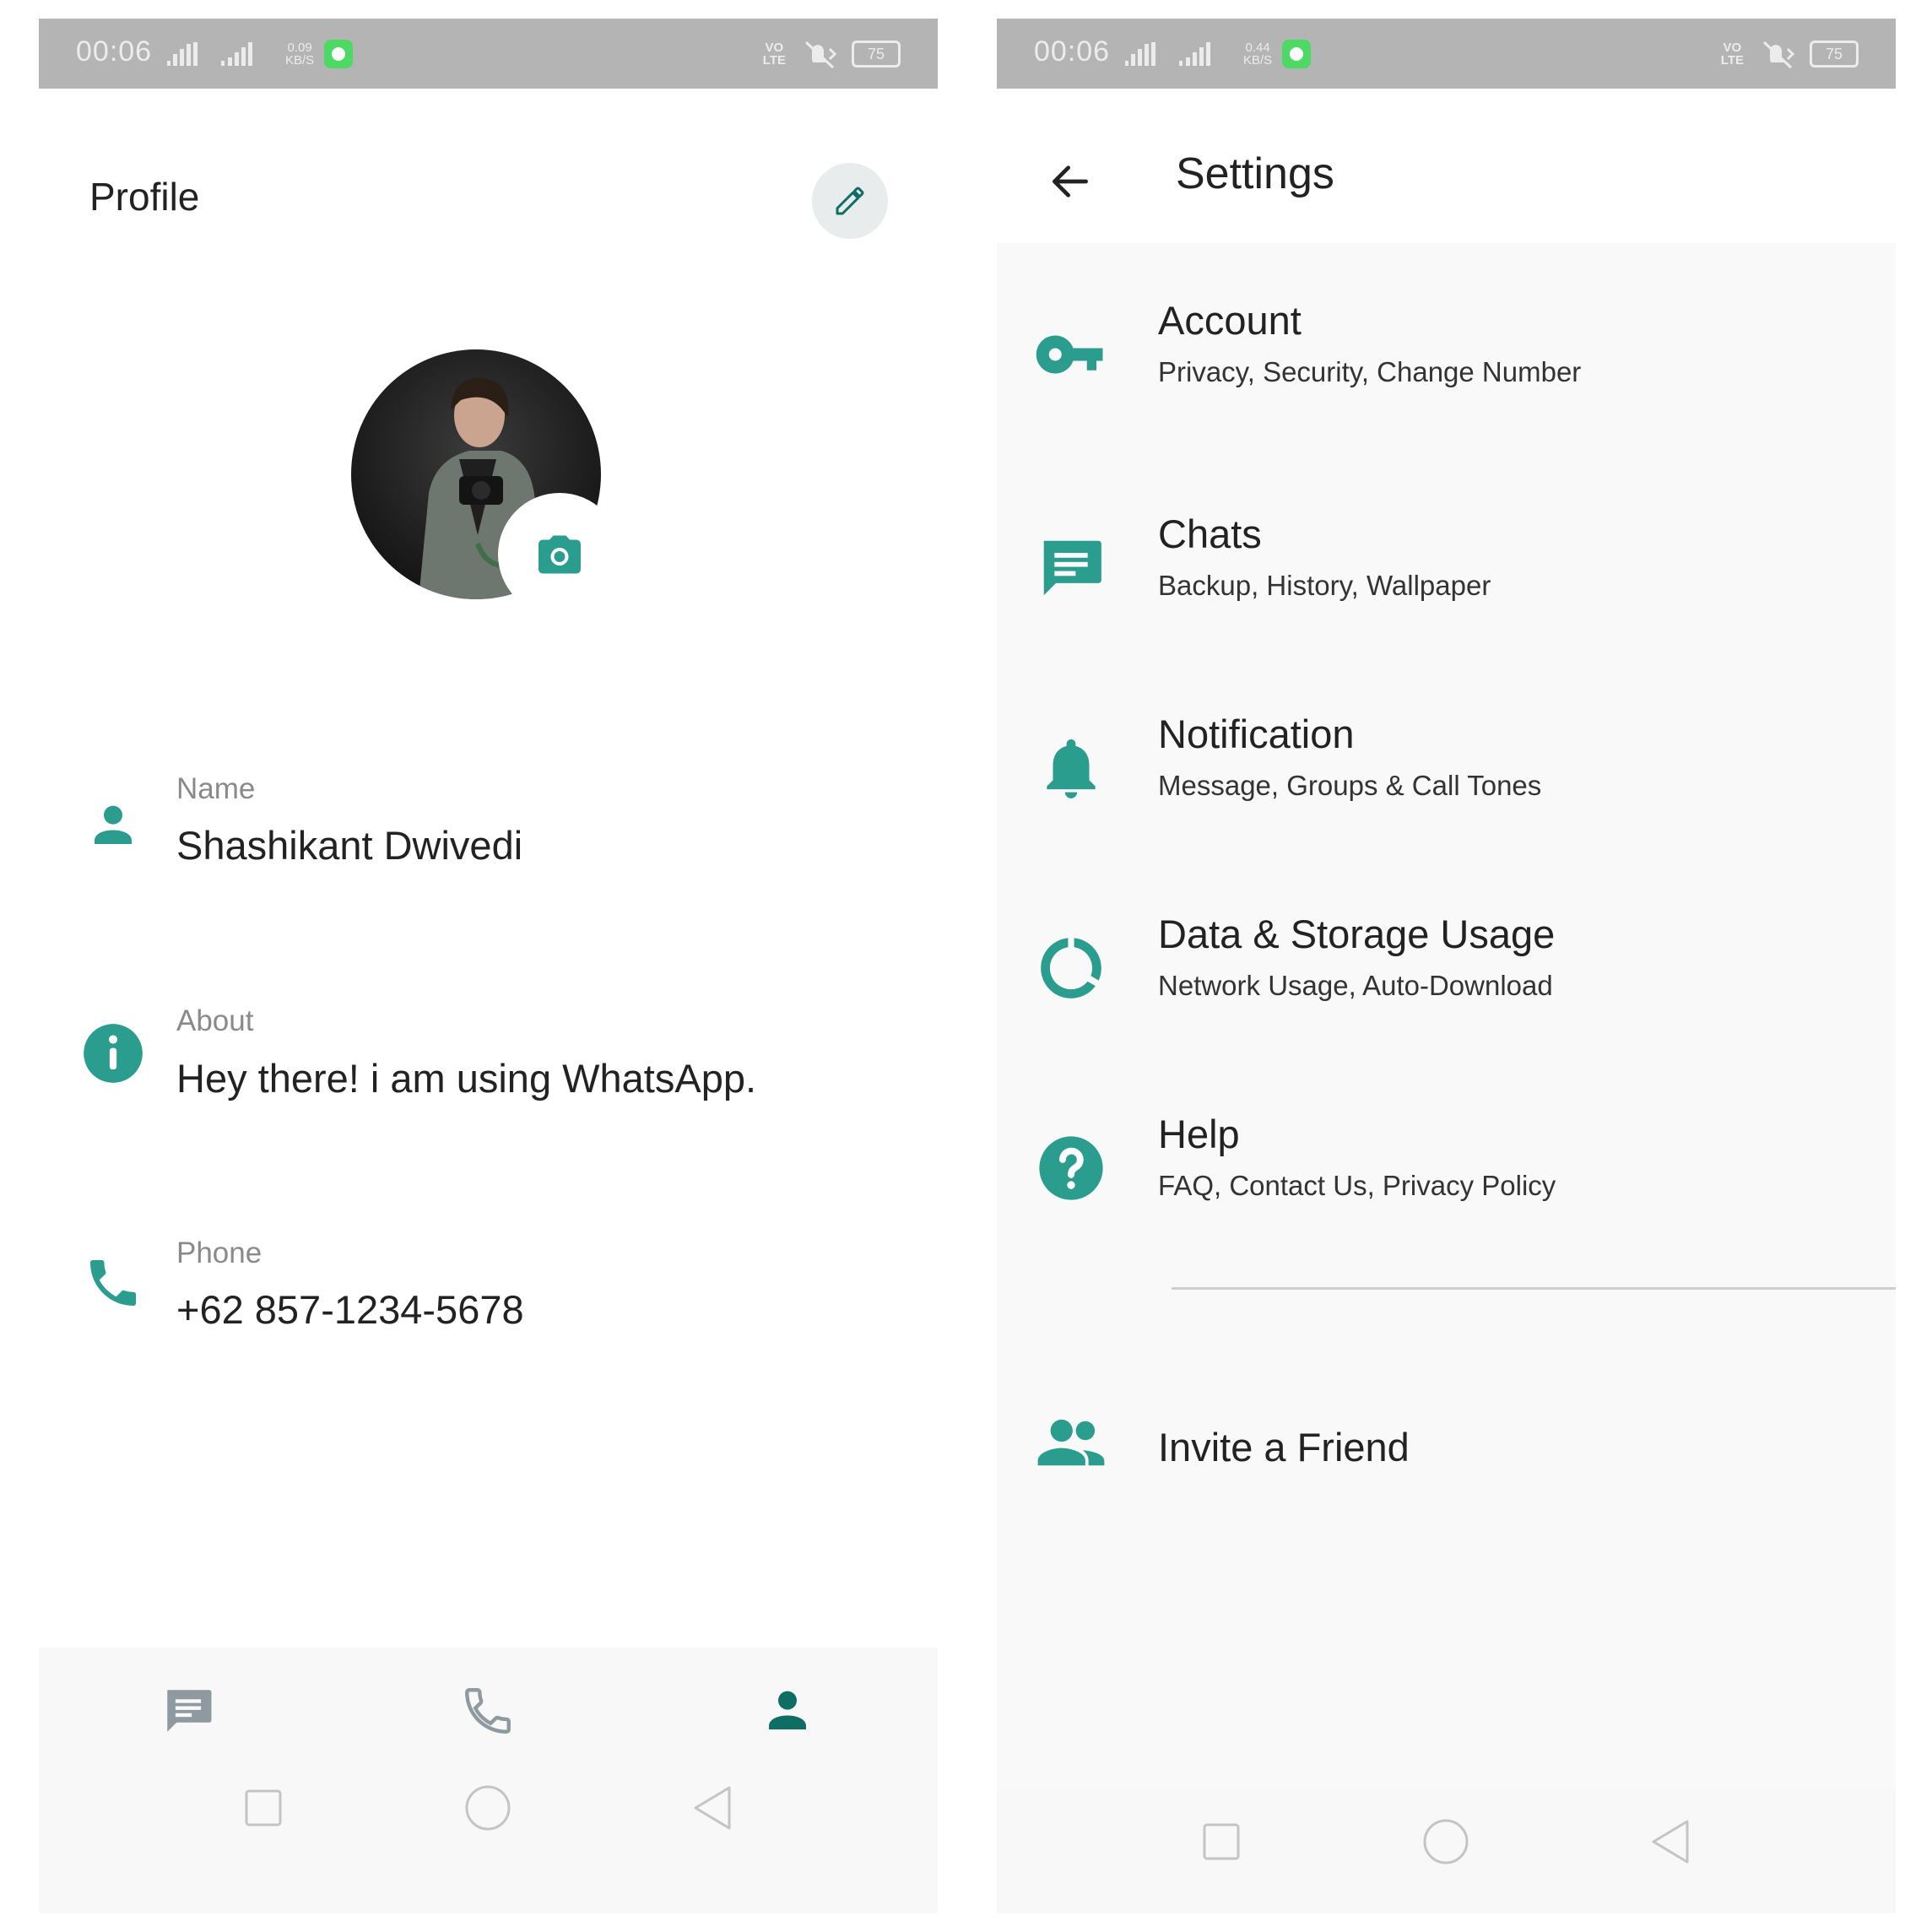 The image size is (1932, 1932). What do you see at coordinates (1357, 1185) in the screenshot?
I see `settings-item-subtitle: FAQ, Contact Us, Privacy Policy` at bounding box center [1357, 1185].